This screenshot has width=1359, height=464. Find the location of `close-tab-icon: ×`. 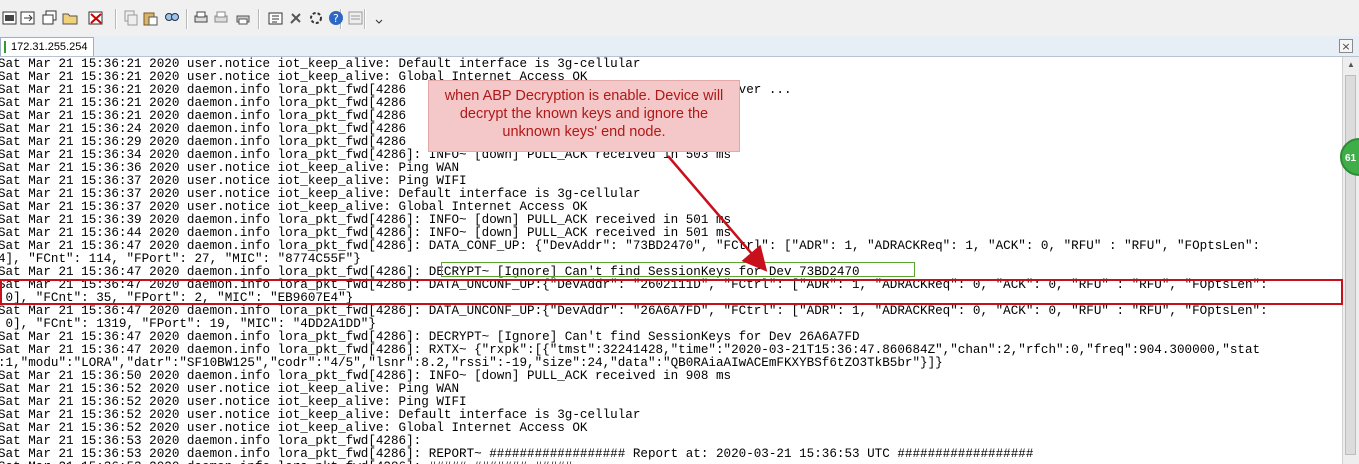

close-tab-icon: × is located at coordinates (1346, 46).